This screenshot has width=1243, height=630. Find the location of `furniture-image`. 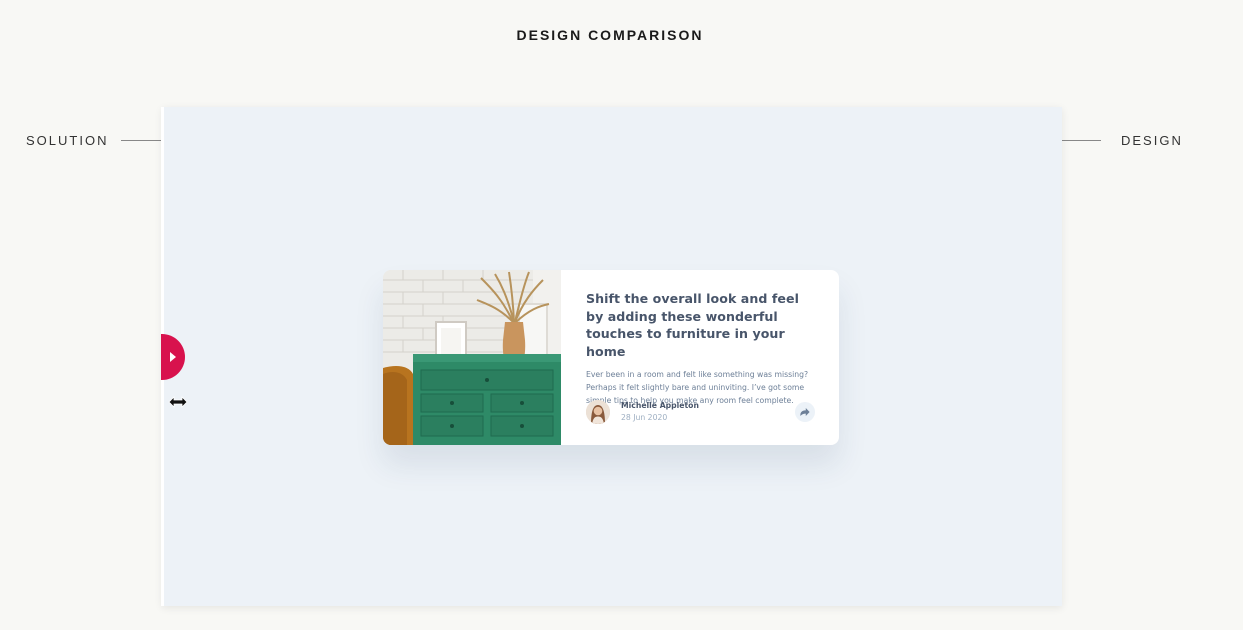

furniture-image is located at coordinates (472, 357).